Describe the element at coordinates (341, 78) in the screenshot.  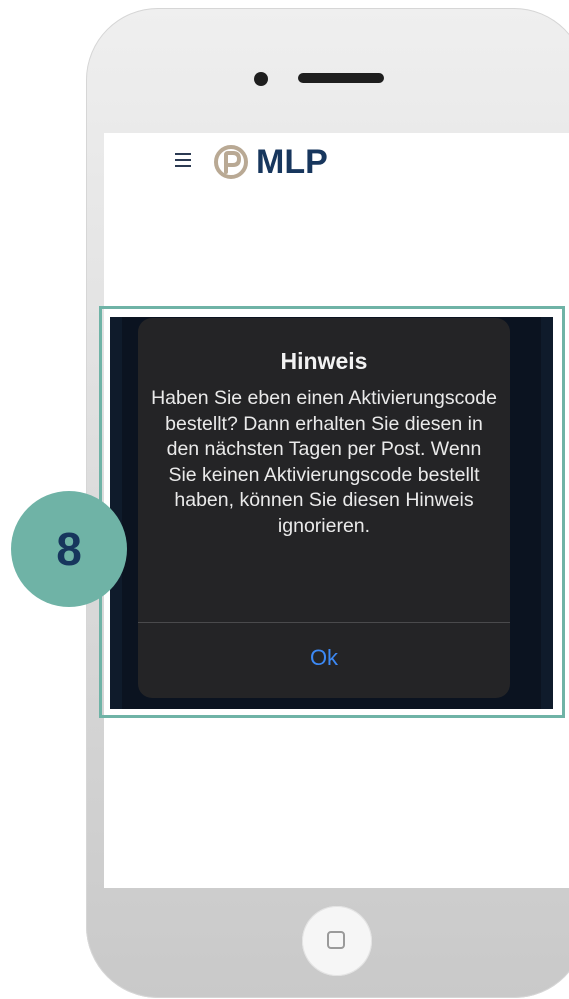
I see `speaker-icon` at that location.